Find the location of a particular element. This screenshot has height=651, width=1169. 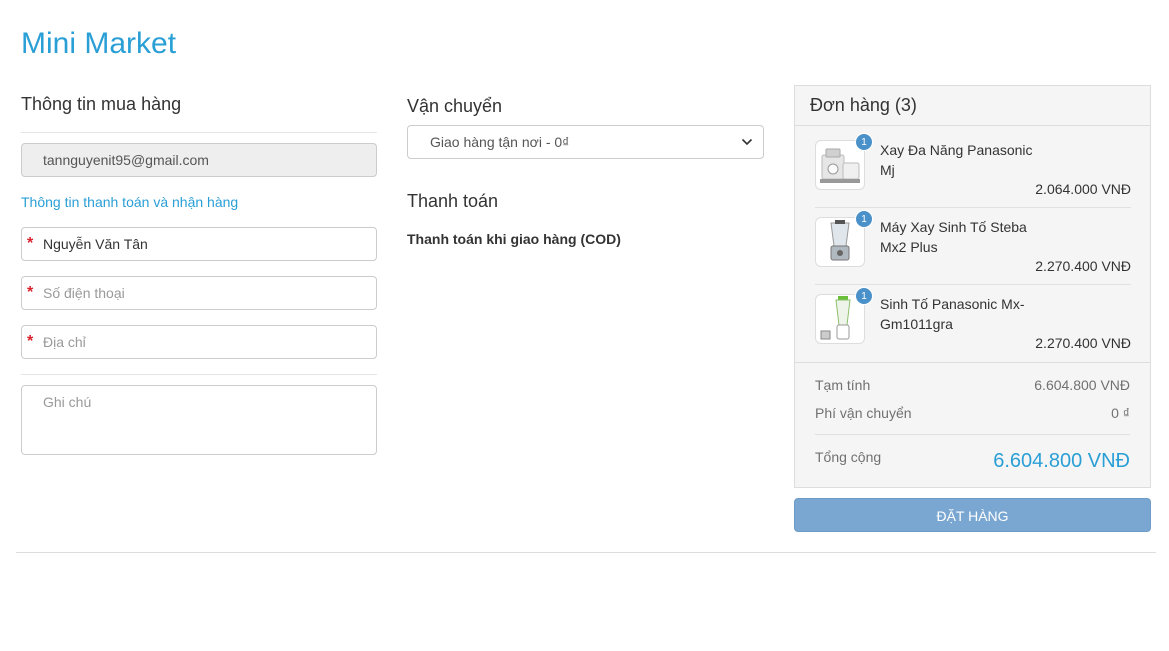

item-price: 2.064.000 VNĐ is located at coordinates (1083, 189).